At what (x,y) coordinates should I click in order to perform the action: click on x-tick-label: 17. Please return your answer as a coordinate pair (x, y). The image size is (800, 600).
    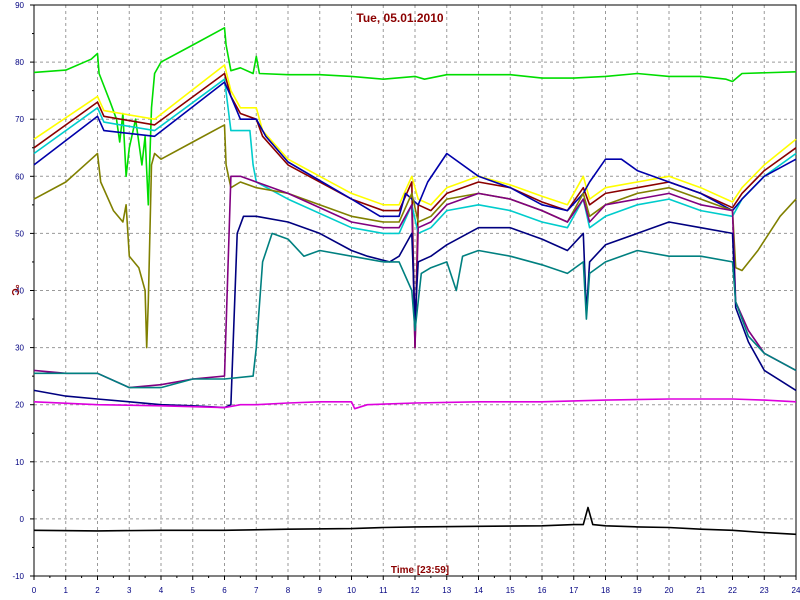
    Looking at the image, I should click on (573, 590).